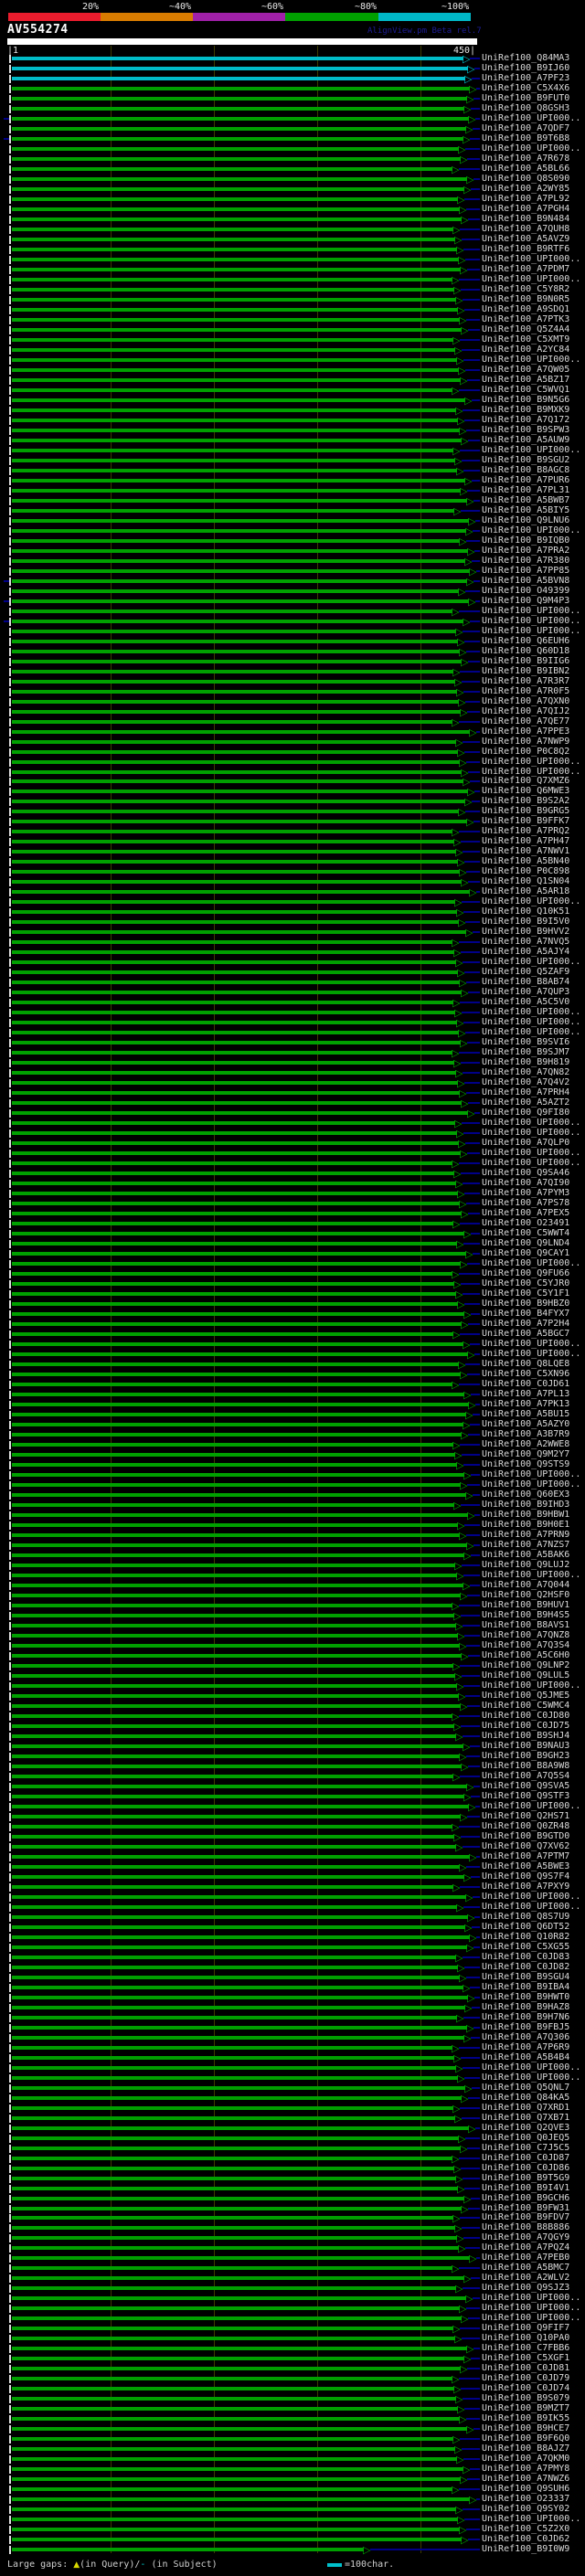 The height and width of the screenshot is (2576, 585). What do you see at coordinates (525, 410) in the screenshot?
I see `hit-label: UniRef100_B9MXK9` at bounding box center [525, 410].